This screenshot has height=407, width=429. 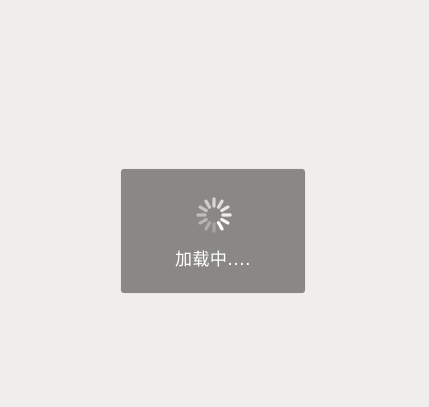 What do you see at coordinates (214, 215) in the screenshot?
I see `loading-spinner-icon` at bounding box center [214, 215].